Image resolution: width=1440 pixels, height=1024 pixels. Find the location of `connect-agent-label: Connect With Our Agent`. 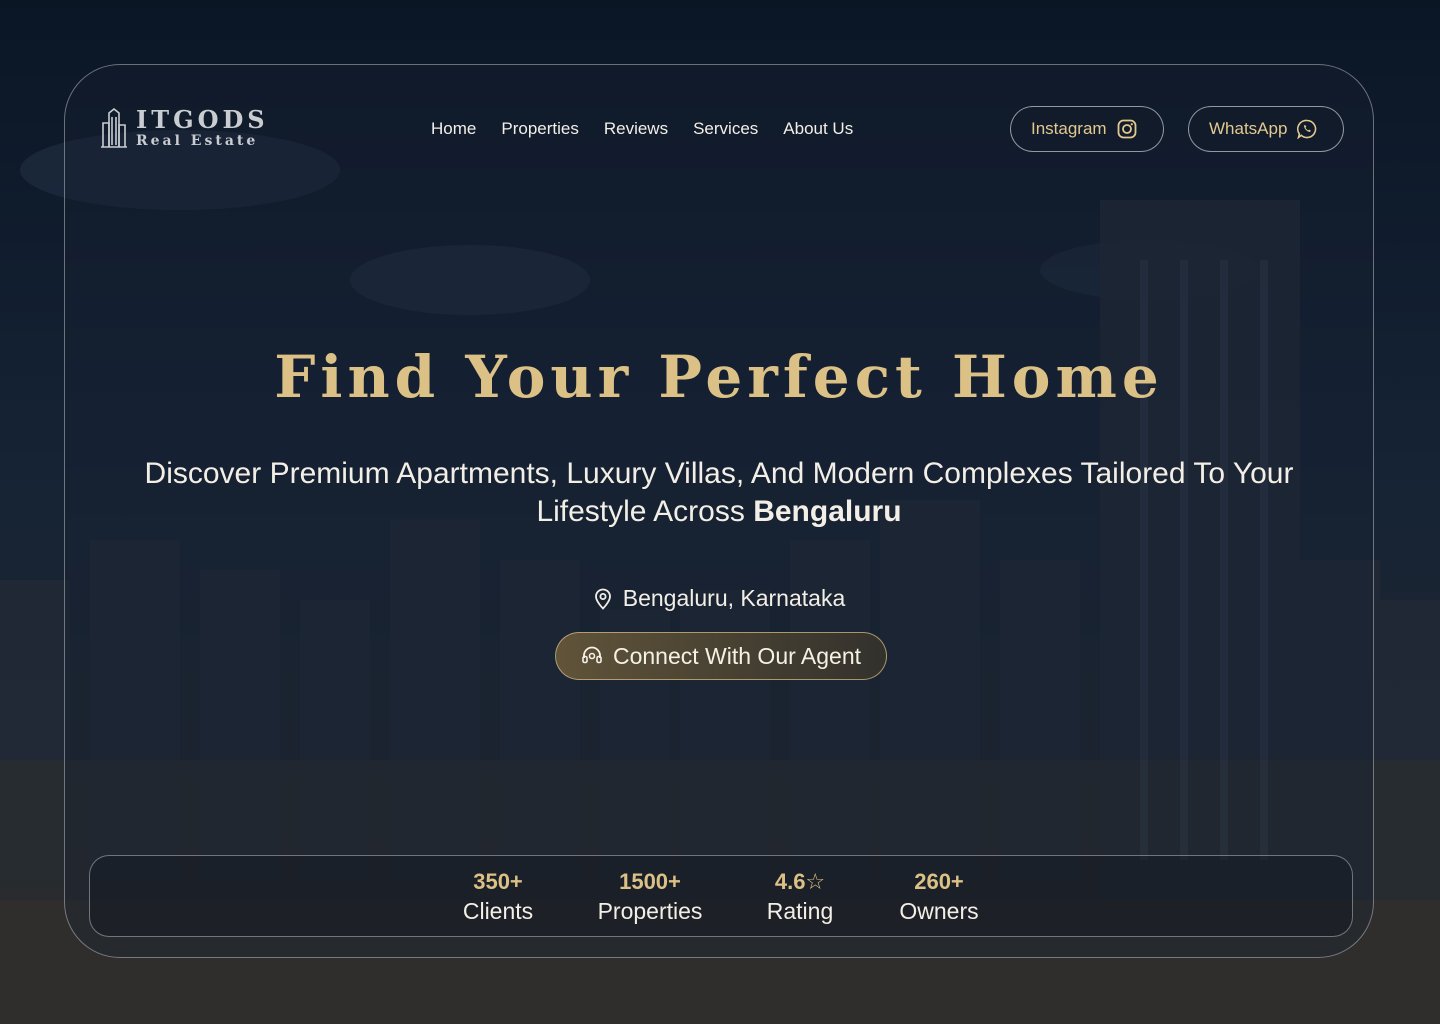

connect-agent-label: Connect With Our Agent is located at coordinates (736, 655).